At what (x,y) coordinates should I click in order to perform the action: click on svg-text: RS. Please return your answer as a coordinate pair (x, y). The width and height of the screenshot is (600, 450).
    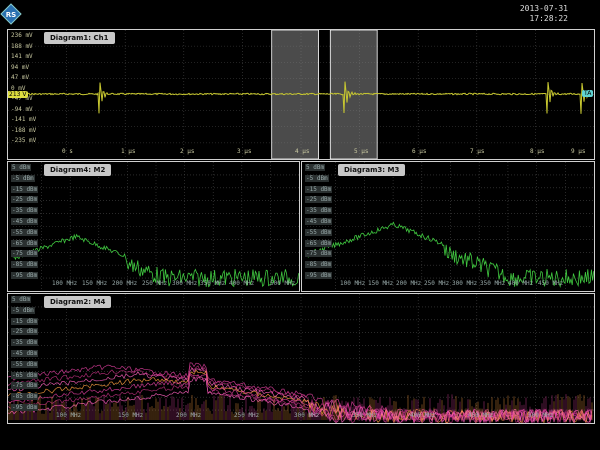
    Looking at the image, I should click on (11, 15).